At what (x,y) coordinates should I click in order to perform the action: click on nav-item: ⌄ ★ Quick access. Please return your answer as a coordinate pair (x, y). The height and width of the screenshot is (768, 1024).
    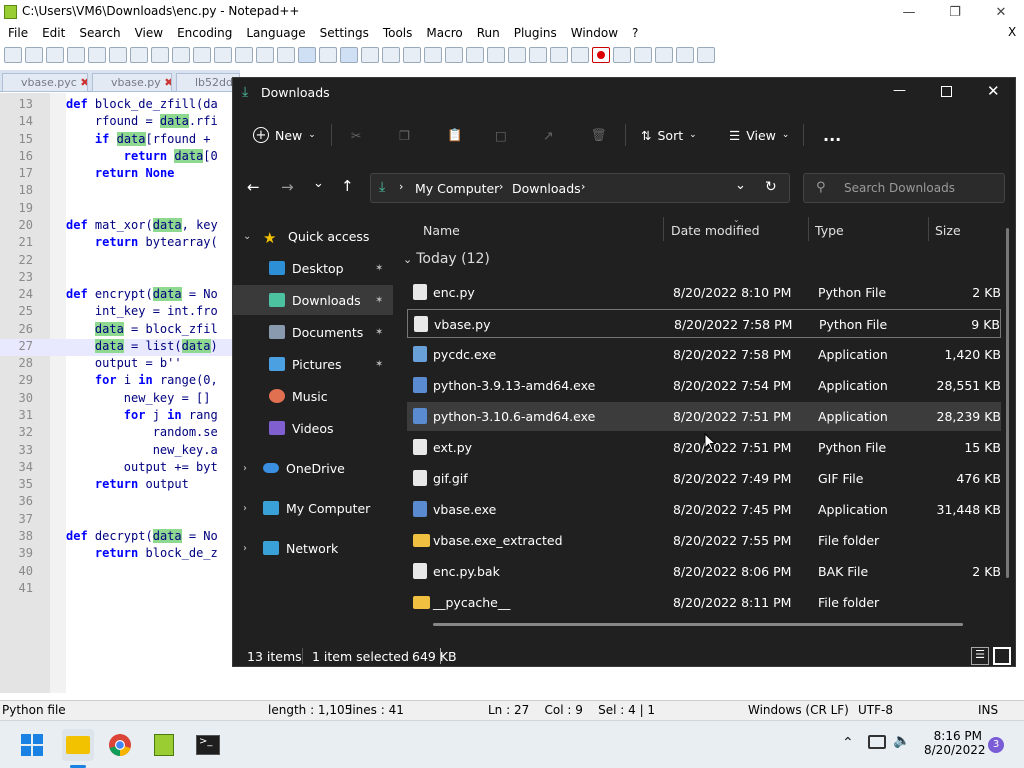
    Looking at the image, I should click on (313, 236).